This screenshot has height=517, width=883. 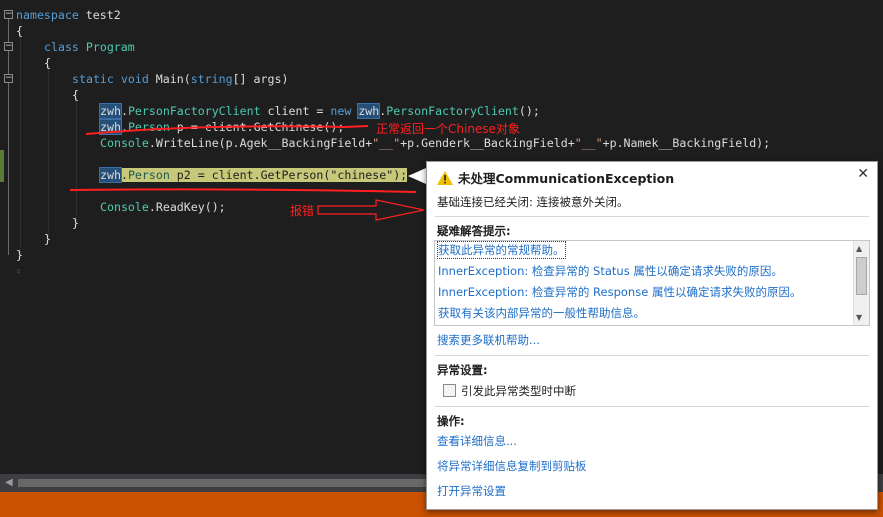 What do you see at coordinates (863, 174) in the screenshot?
I see `close-icon: ✕` at bounding box center [863, 174].